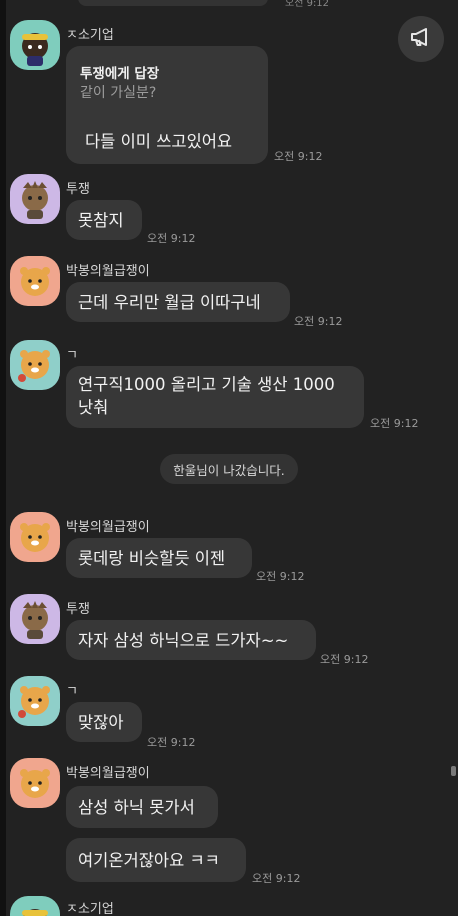  I want to click on previous-message-time: 오전 9:12, so click(307, 4).